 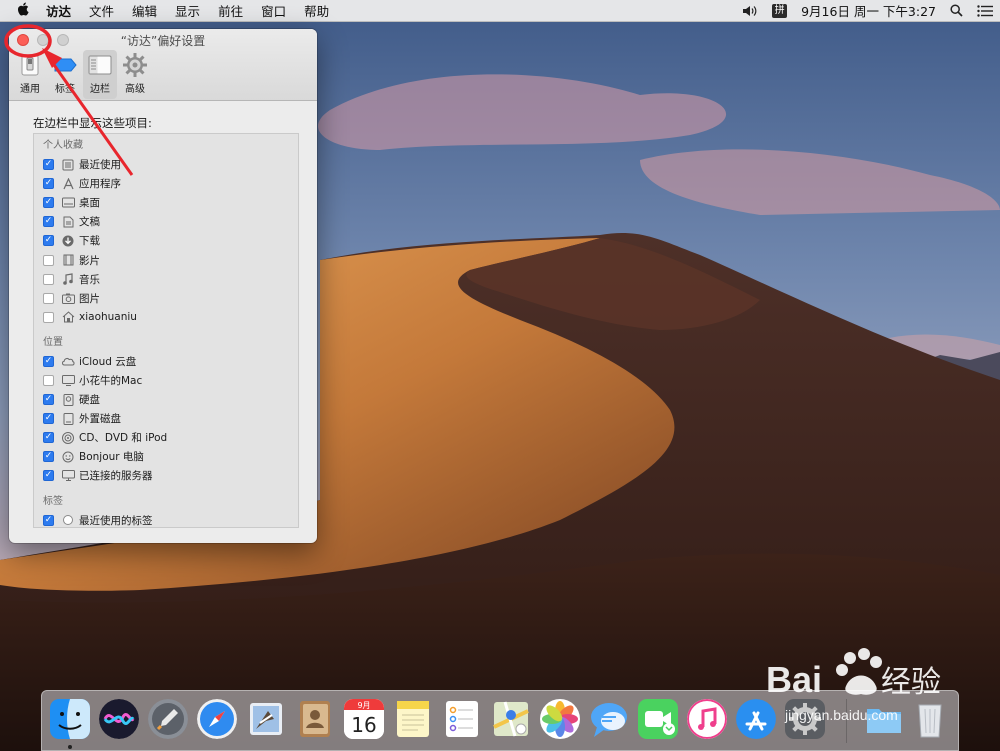 I want to click on tag-circle-icon, so click(x=68, y=520).